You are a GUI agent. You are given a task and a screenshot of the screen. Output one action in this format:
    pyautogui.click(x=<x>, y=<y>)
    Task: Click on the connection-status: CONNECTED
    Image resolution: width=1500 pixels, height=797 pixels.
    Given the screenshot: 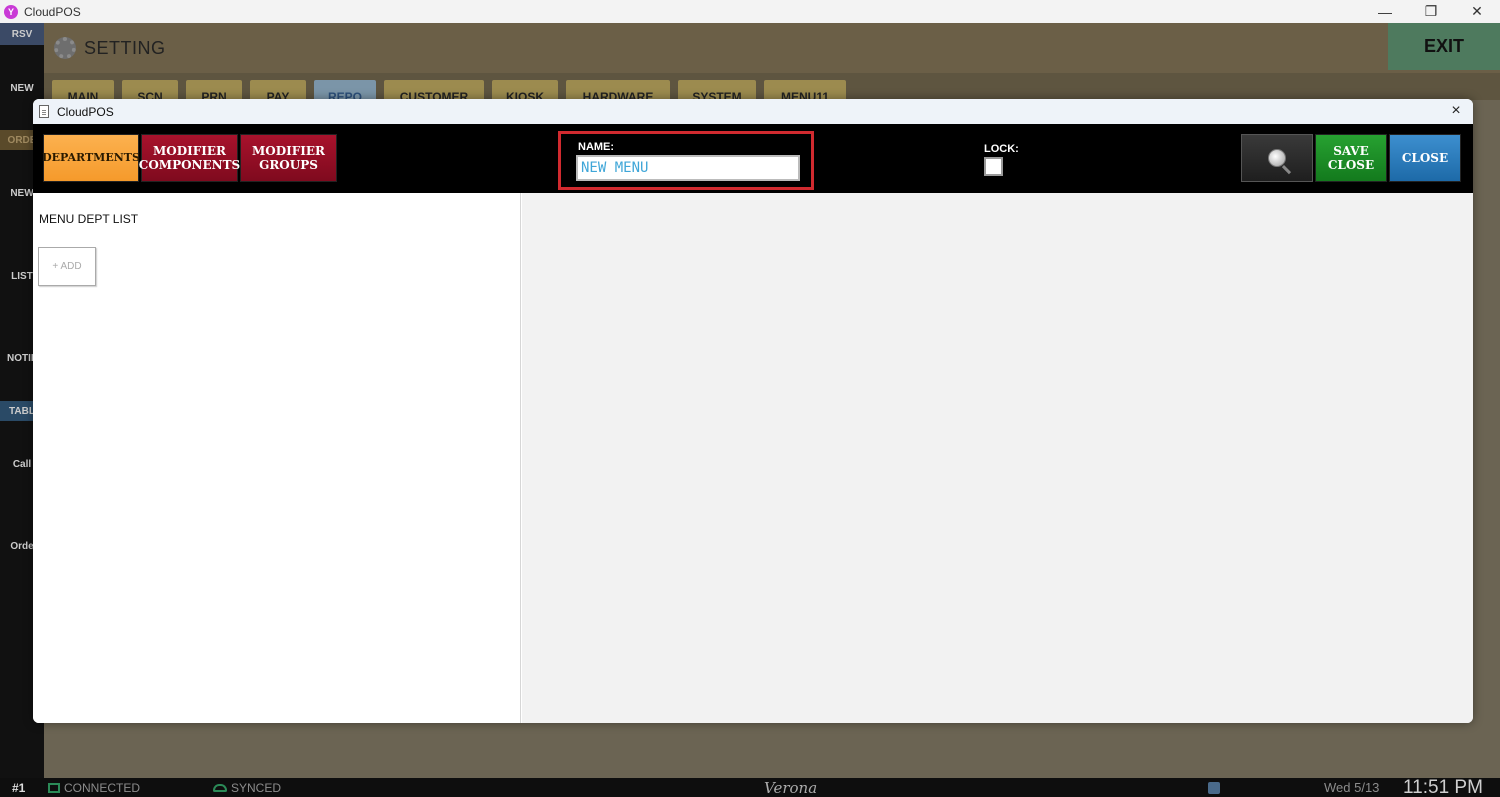 What is the action you would take?
    pyautogui.click(x=94, y=788)
    